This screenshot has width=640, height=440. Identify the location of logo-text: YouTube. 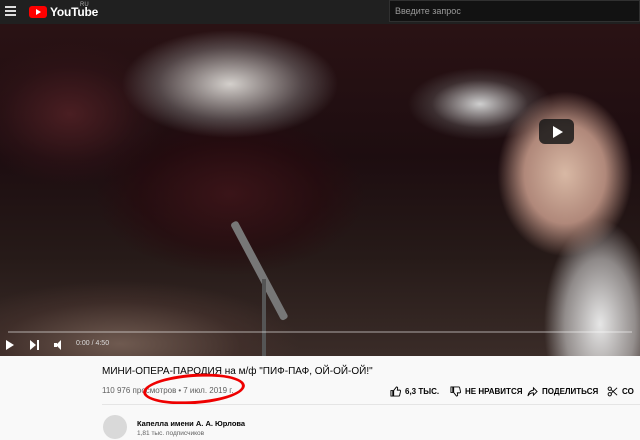
(74, 12).